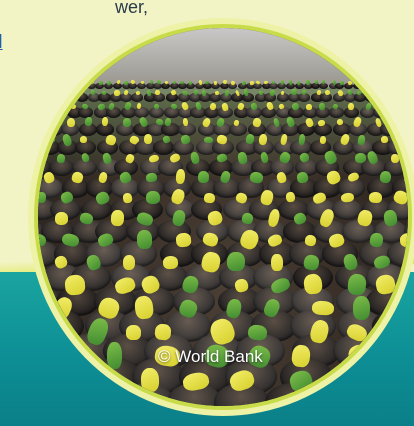 This screenshot has height=426, width=414. Describe the element at coordinates (210, 356) in the screenshot. I see `photo-credit-caption: © World Bank` at that location.